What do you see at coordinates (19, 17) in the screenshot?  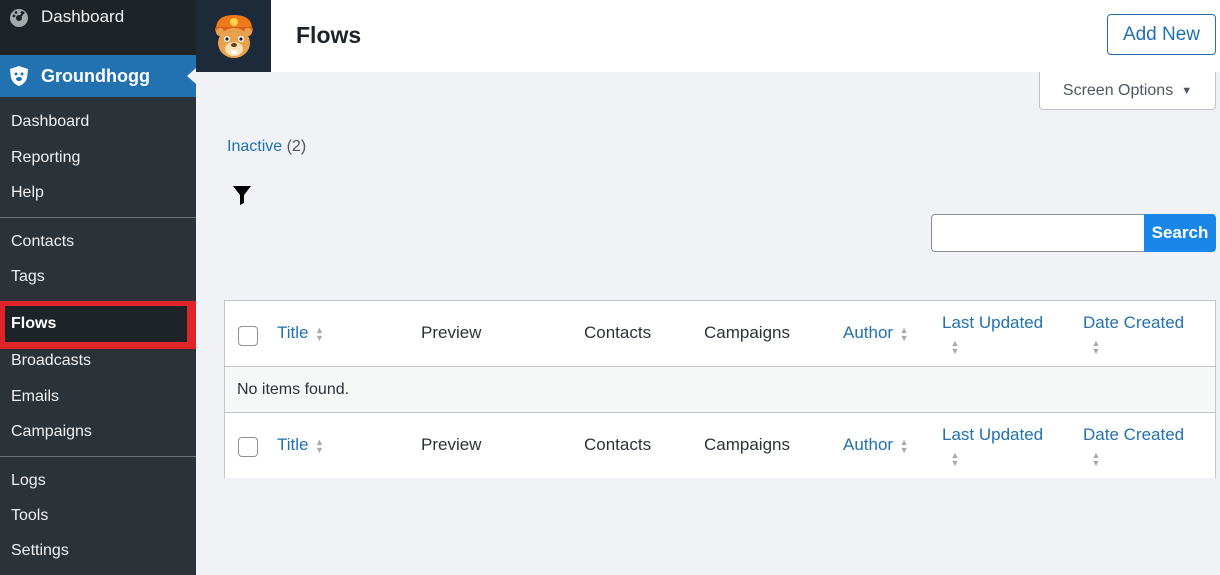 I see `dashboard-gauge-icon` at bounding box center [19, 17].